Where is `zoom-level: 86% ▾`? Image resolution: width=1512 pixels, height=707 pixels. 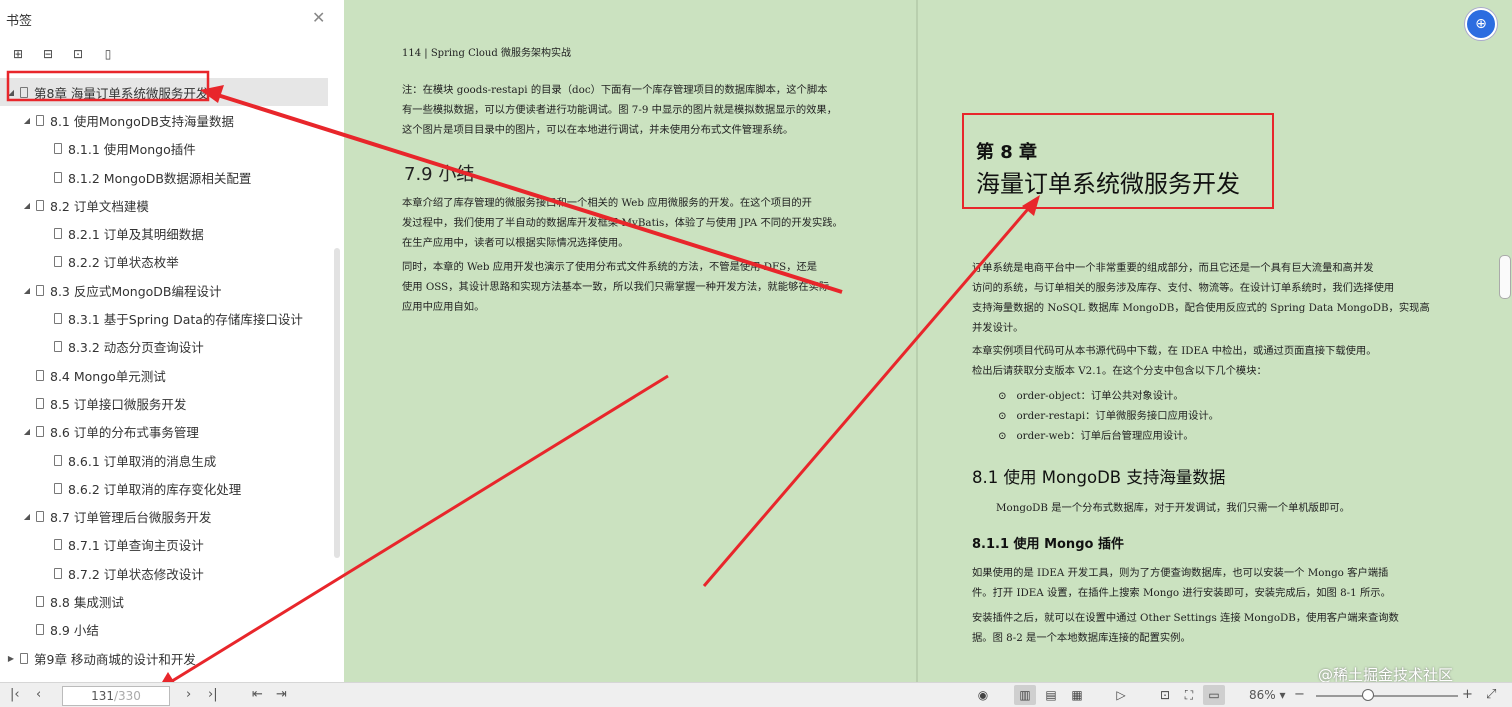 zoom-level: 86% ▾ is located at coordinates (1267, 695).